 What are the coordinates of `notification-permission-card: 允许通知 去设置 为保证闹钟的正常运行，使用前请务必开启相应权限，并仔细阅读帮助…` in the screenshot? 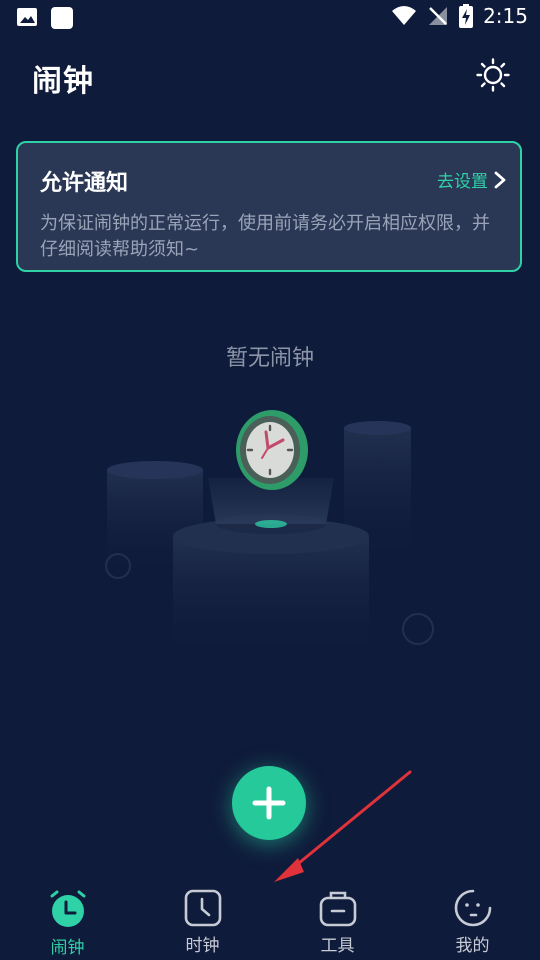 It's located at (269, 206).